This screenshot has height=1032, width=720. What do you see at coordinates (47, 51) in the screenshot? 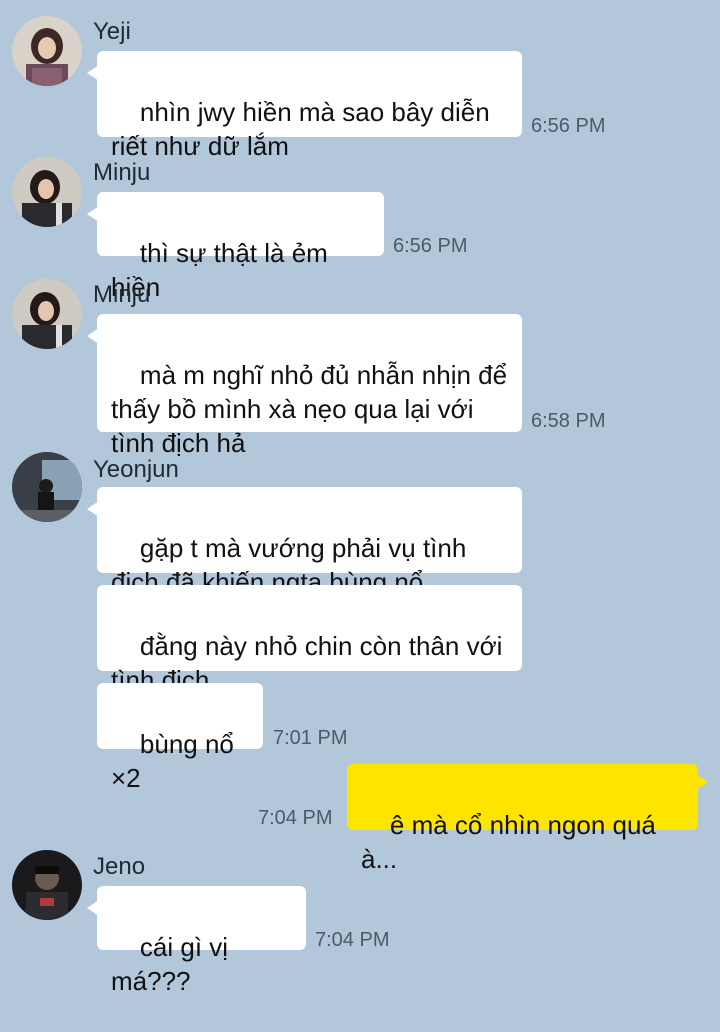
I see `avatar-yeji` at bounding box center [47, 51].